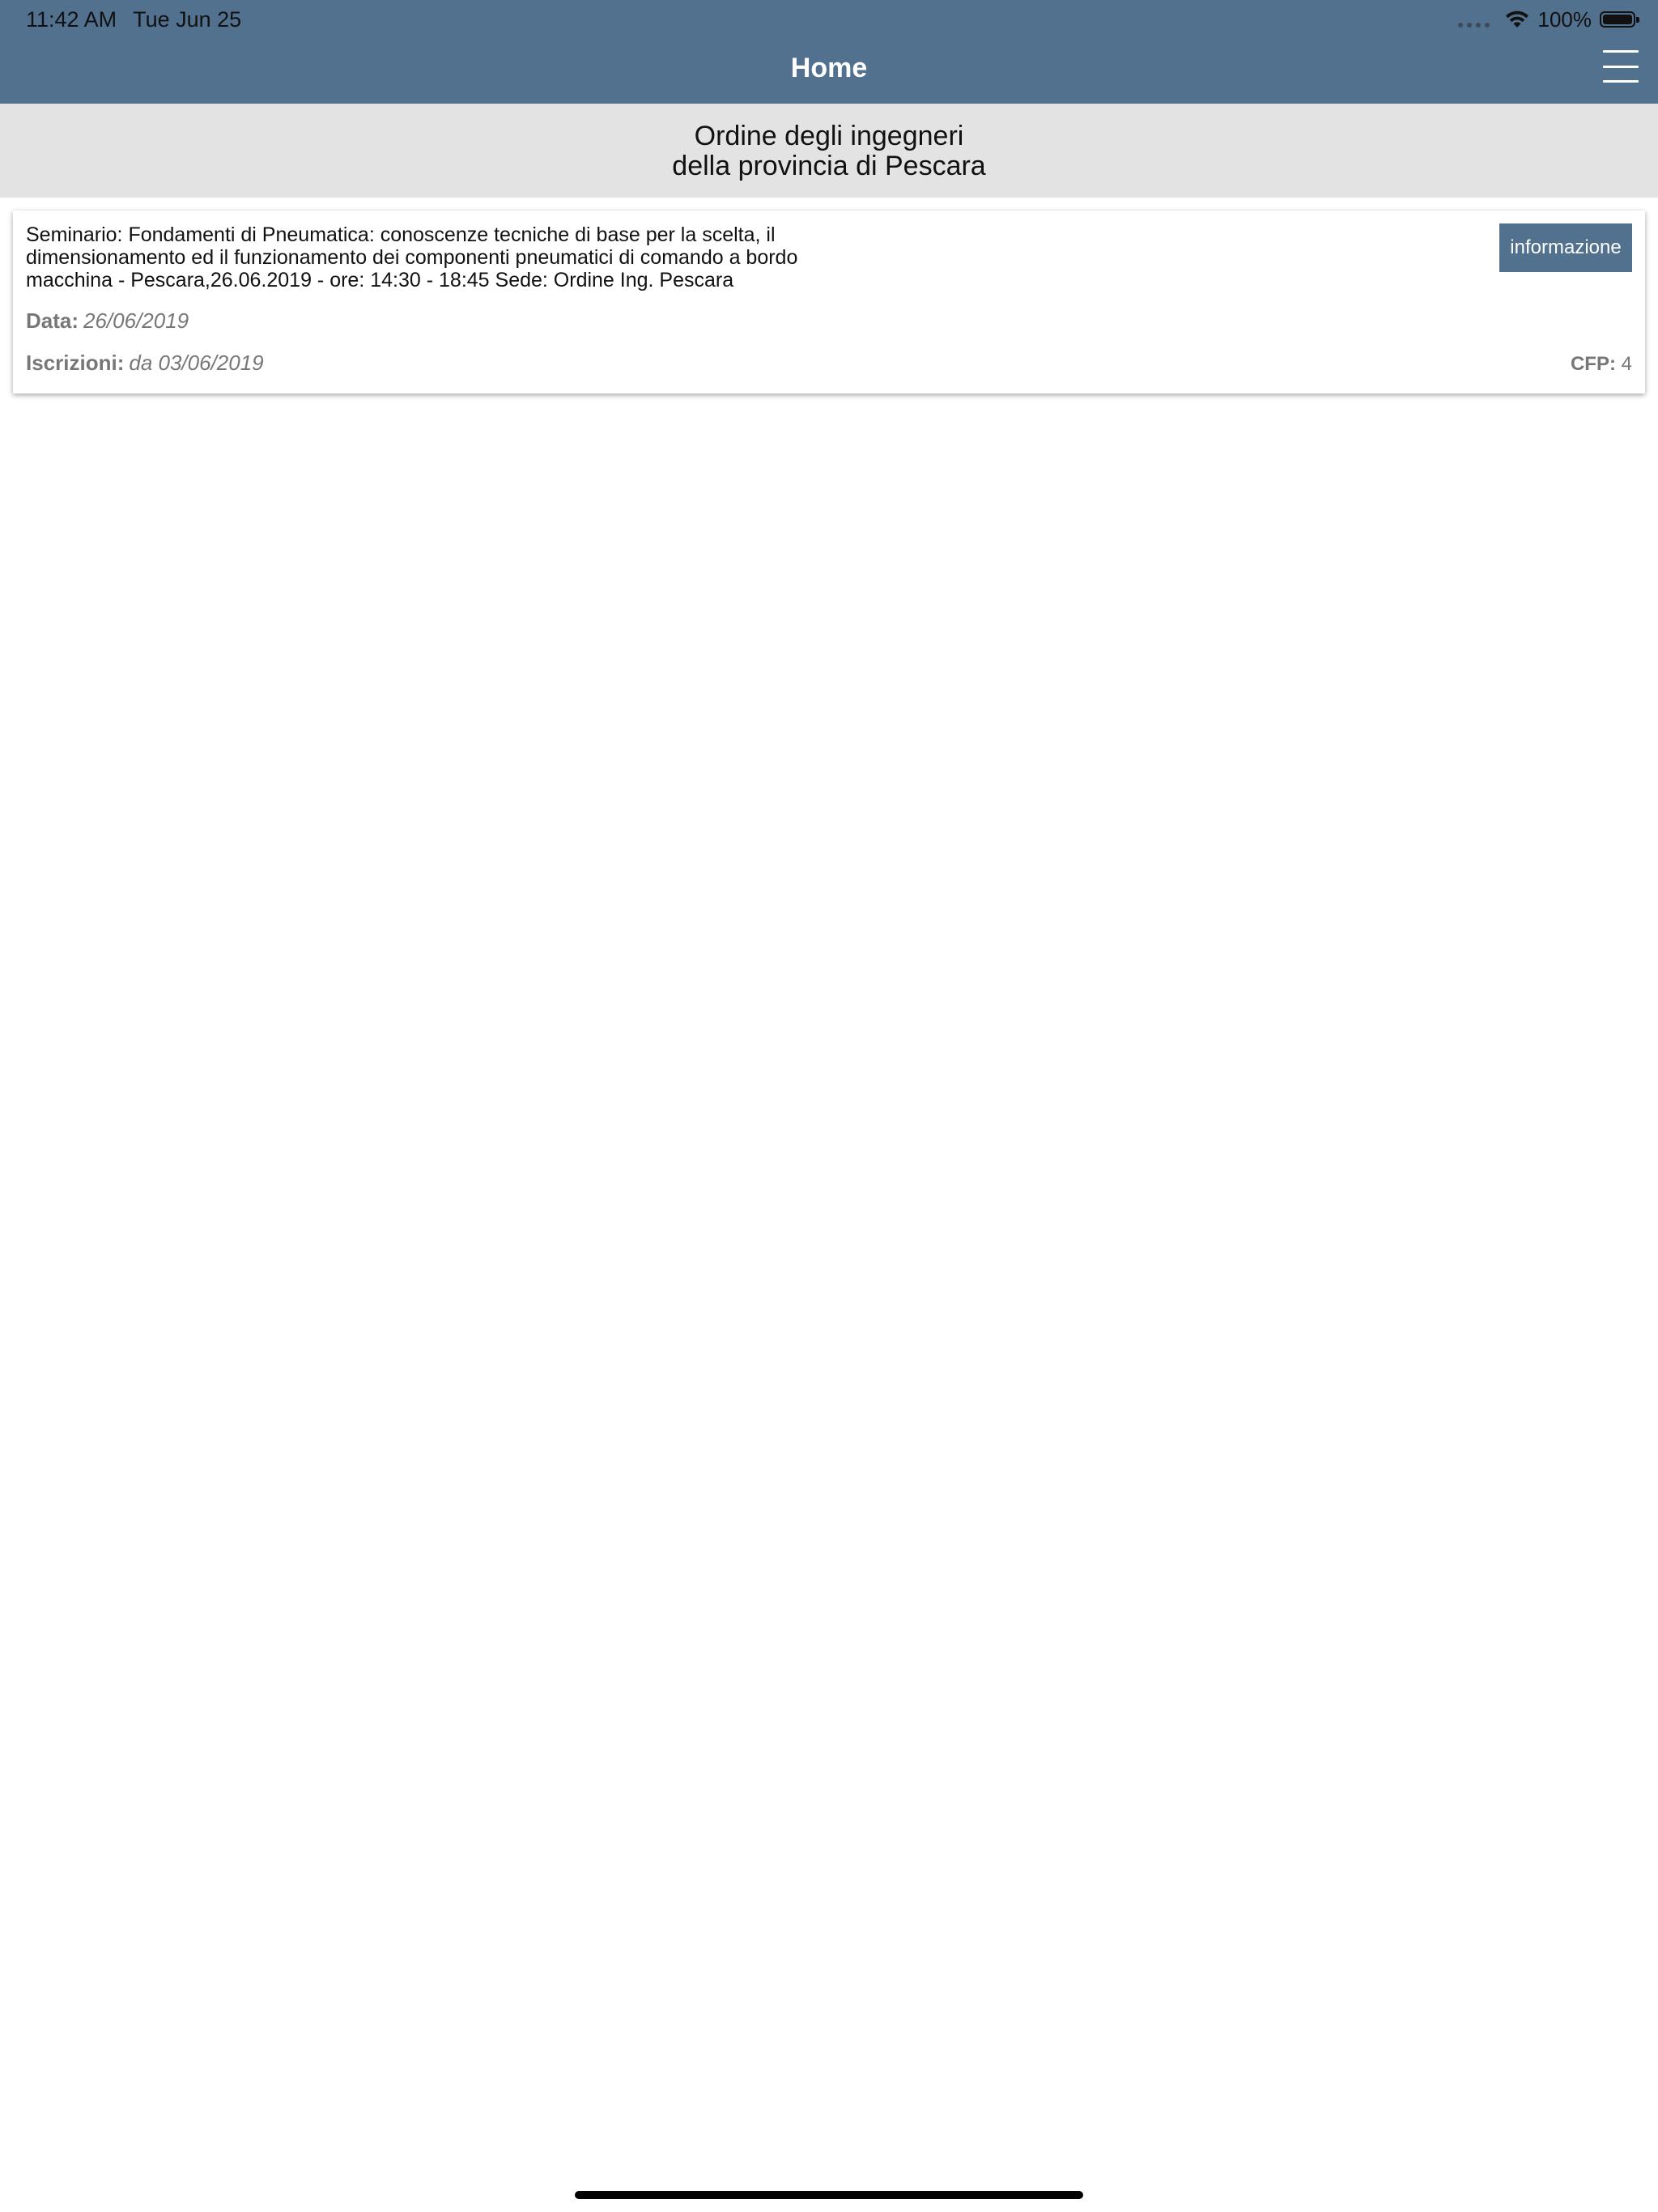 This screenshot has width=1658, height=2212. What do you see at coordinates (1593, 364) in the screenshot?
I see `event-cfp-label: CFP:` at bounding box center [1593, 364].